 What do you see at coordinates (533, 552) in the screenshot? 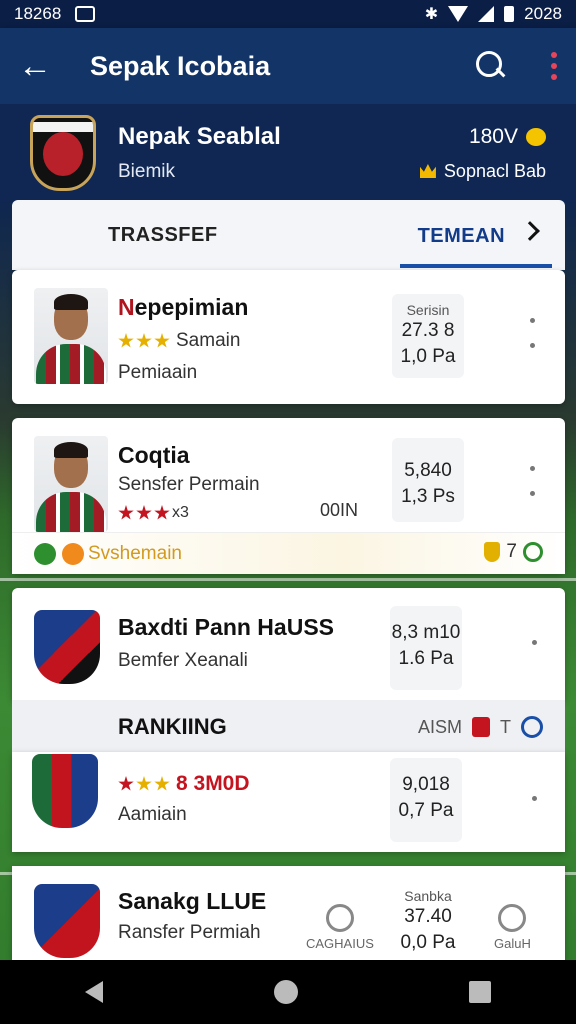
I see `refresh-icon` at bounding box center [533, 552].